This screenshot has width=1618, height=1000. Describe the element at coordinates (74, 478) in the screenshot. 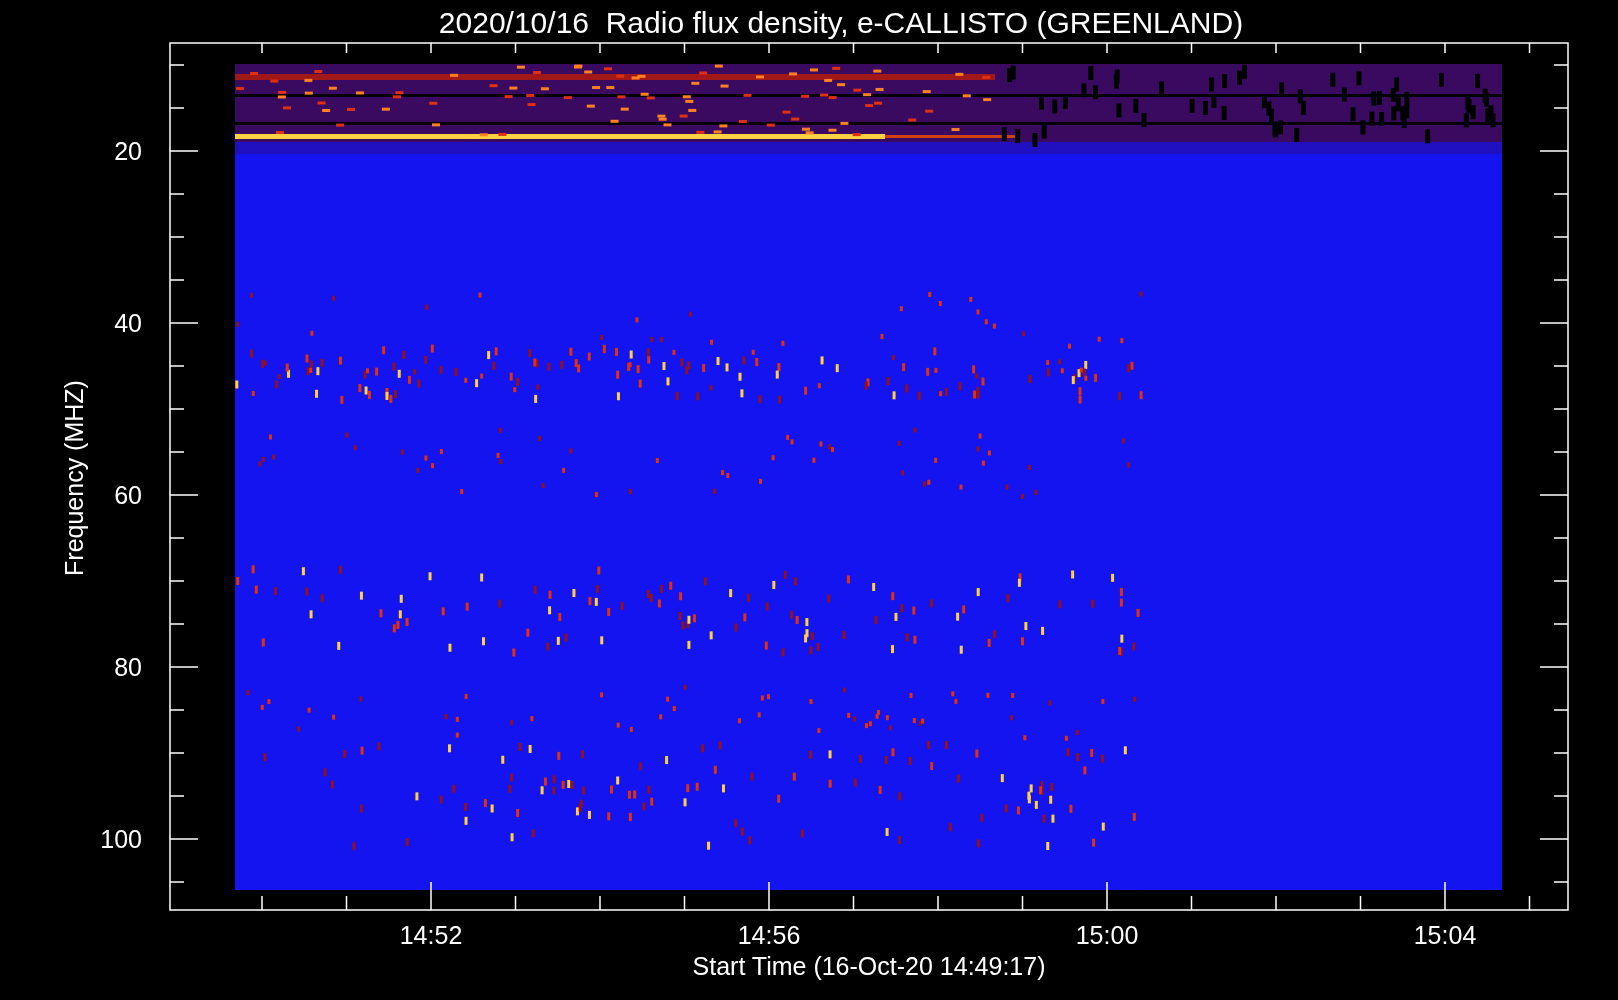

I see `y-axis-label: Frequency (MHZ)` at that location.